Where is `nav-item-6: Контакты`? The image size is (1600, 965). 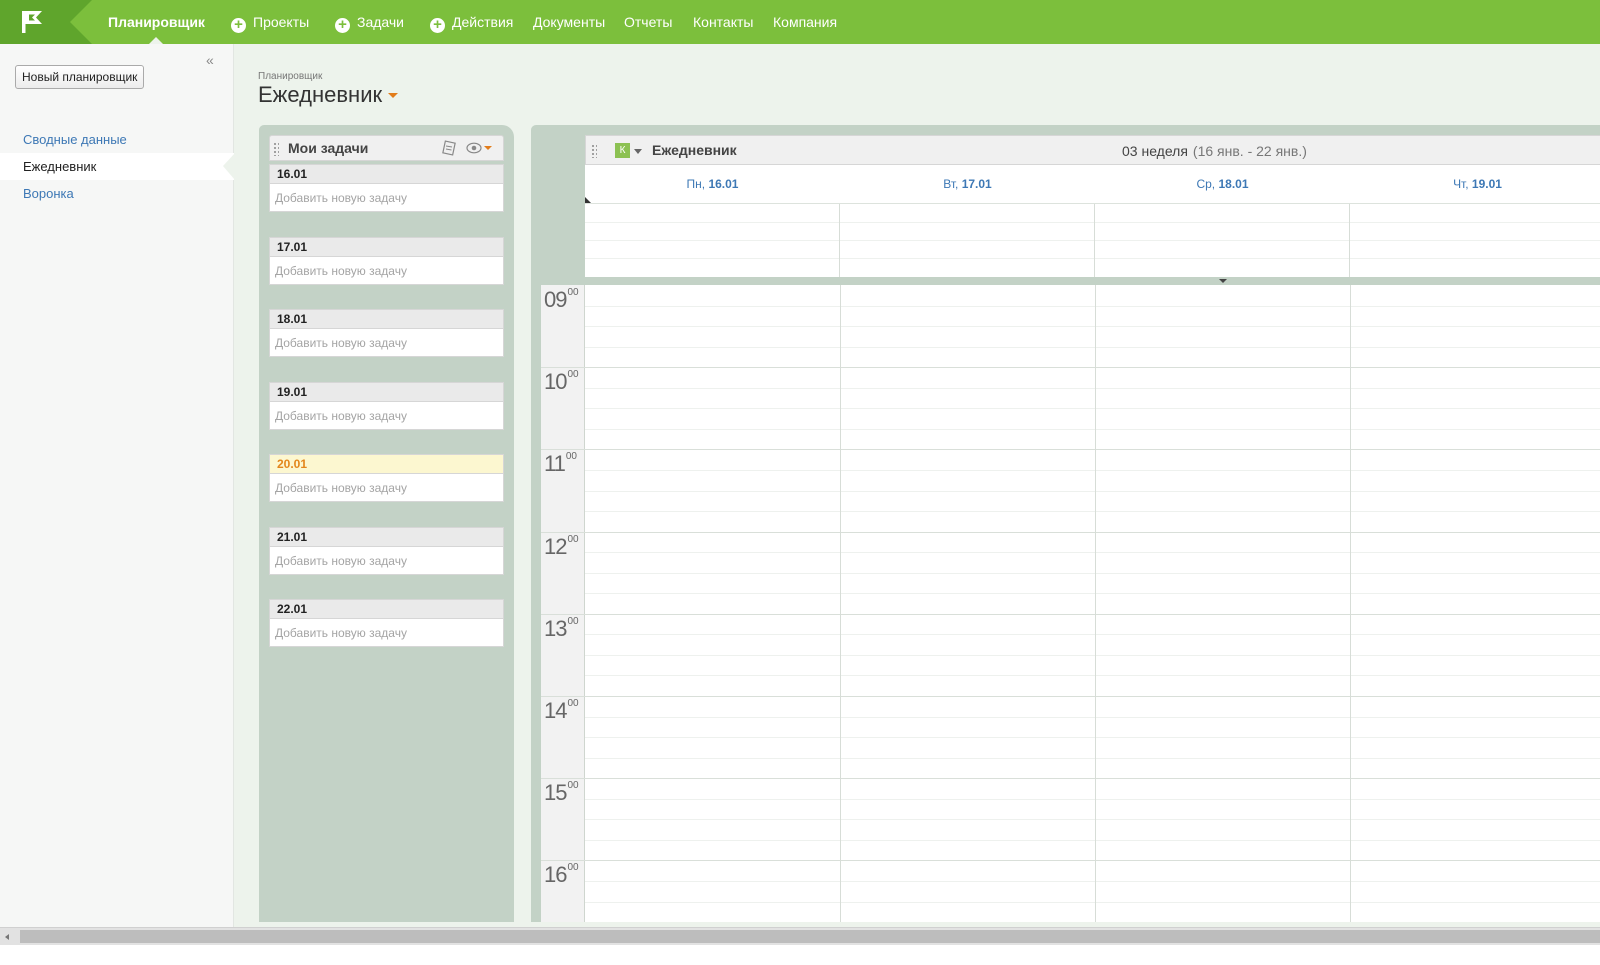
nav-item-6: Контакты is located at coordinates (723, 22).